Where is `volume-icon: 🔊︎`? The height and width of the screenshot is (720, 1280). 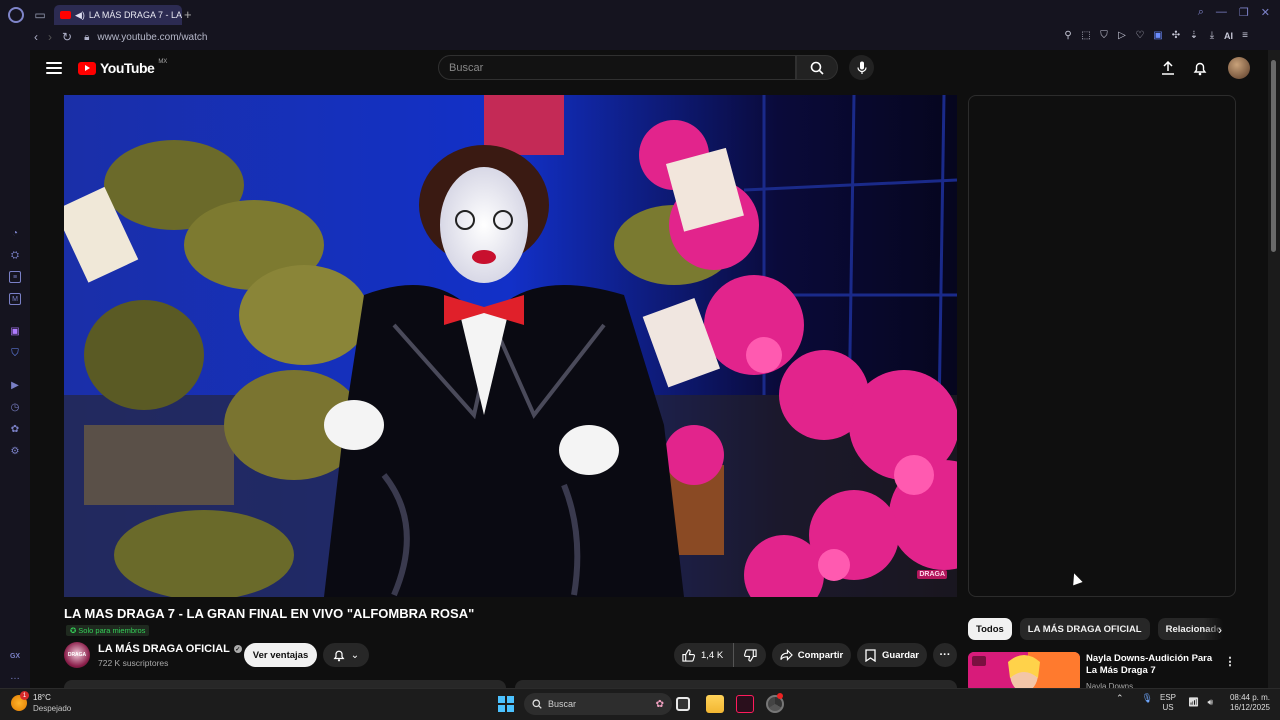 volume-icon: 🔊︎ is located at coordinates (1210, 702).